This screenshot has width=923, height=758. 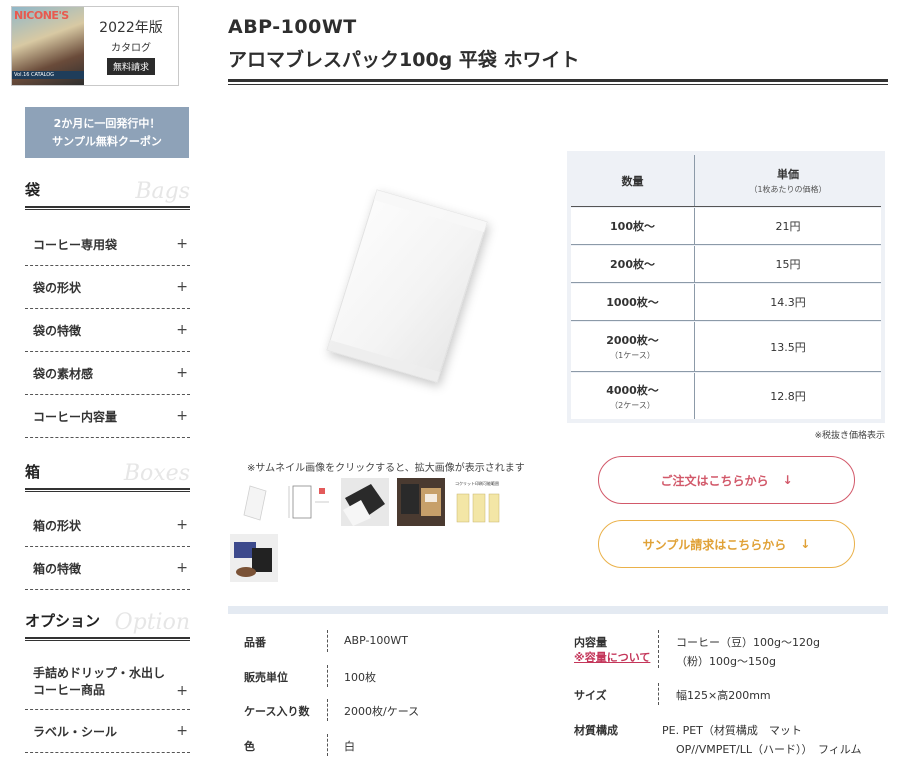 I want to click on price-value: 12.8円, so click(x=788, y=396).